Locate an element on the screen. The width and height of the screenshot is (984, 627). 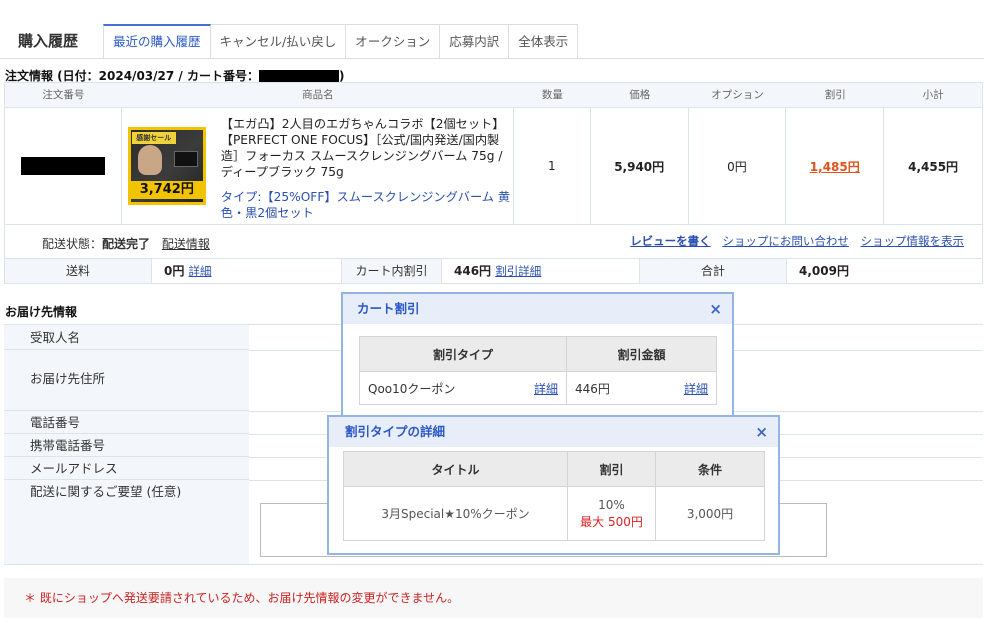
discount-amount-value: 446円 is located at coordinates (592, 388).